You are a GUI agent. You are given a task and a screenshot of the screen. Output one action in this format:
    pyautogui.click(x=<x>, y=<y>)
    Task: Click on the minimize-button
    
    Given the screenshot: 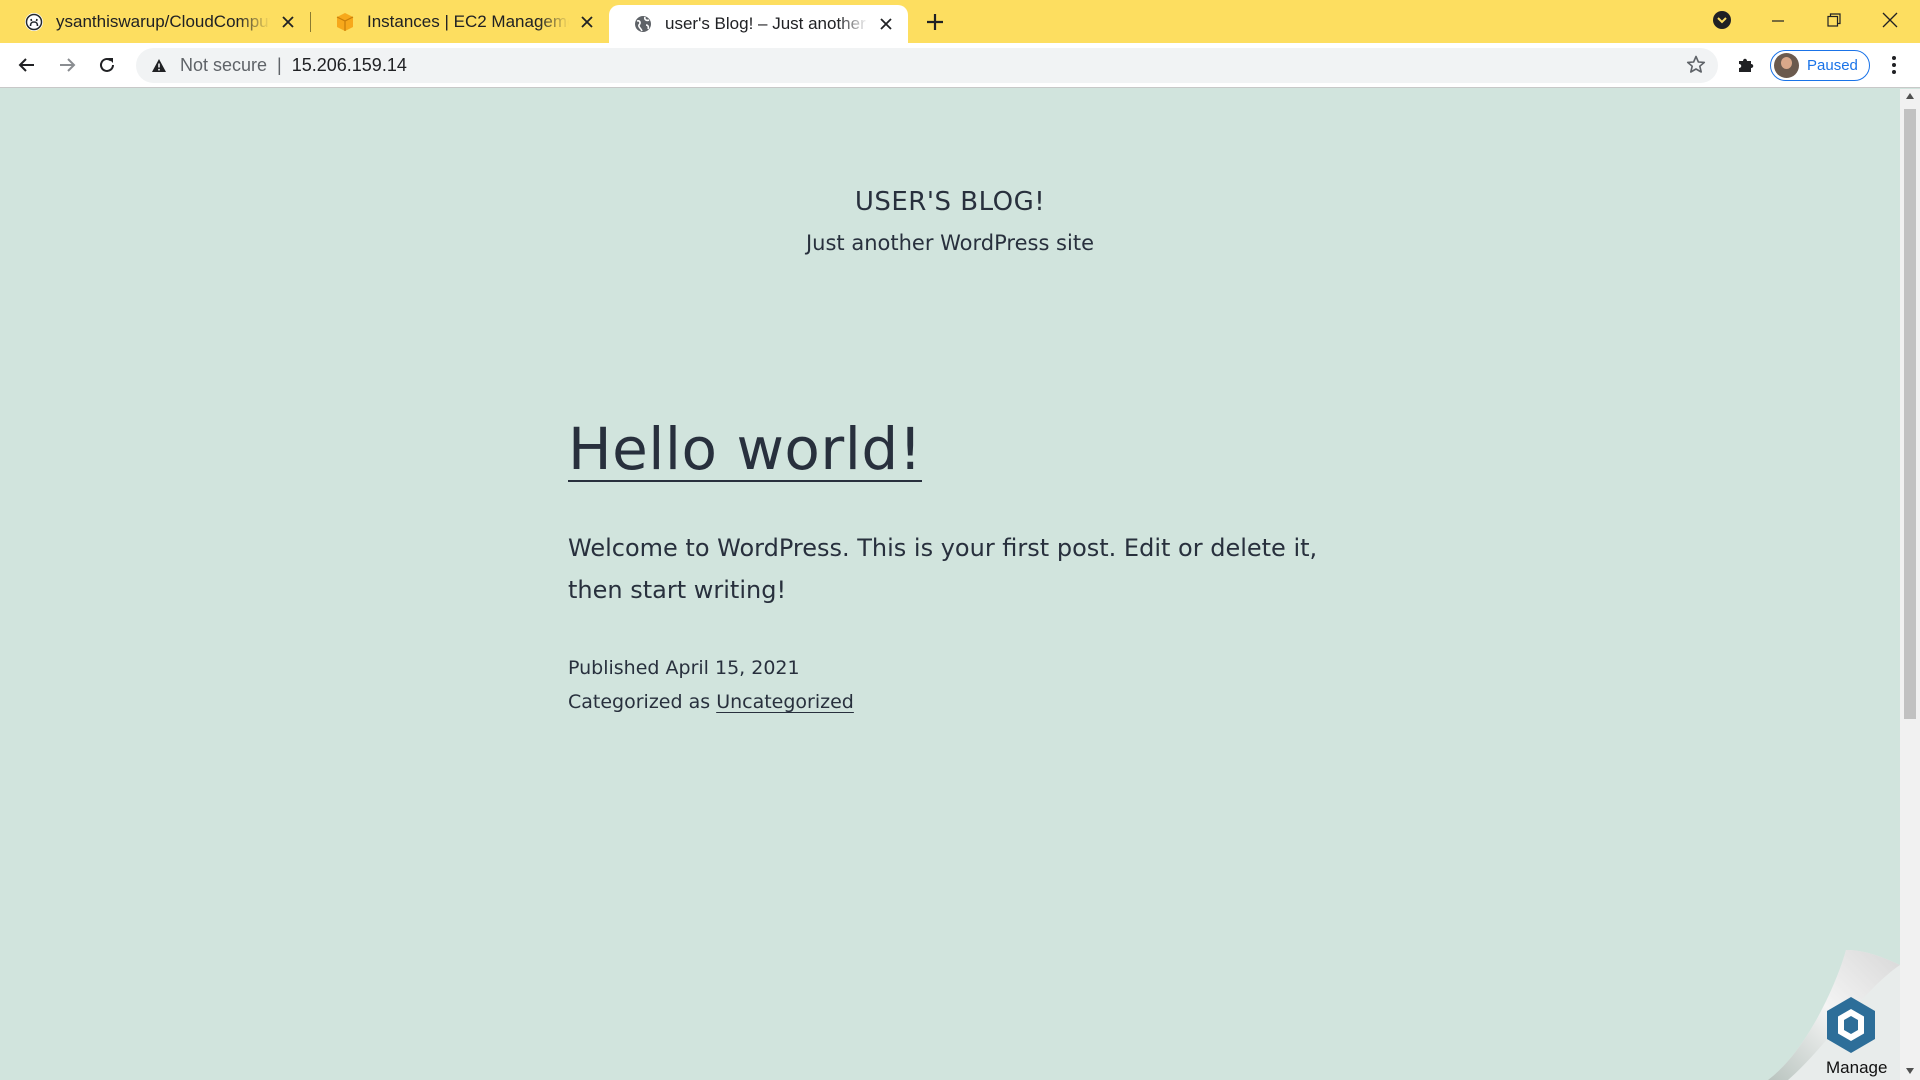 What is the action you would take?
    pyautogui.click(x=1778, y=20)
    